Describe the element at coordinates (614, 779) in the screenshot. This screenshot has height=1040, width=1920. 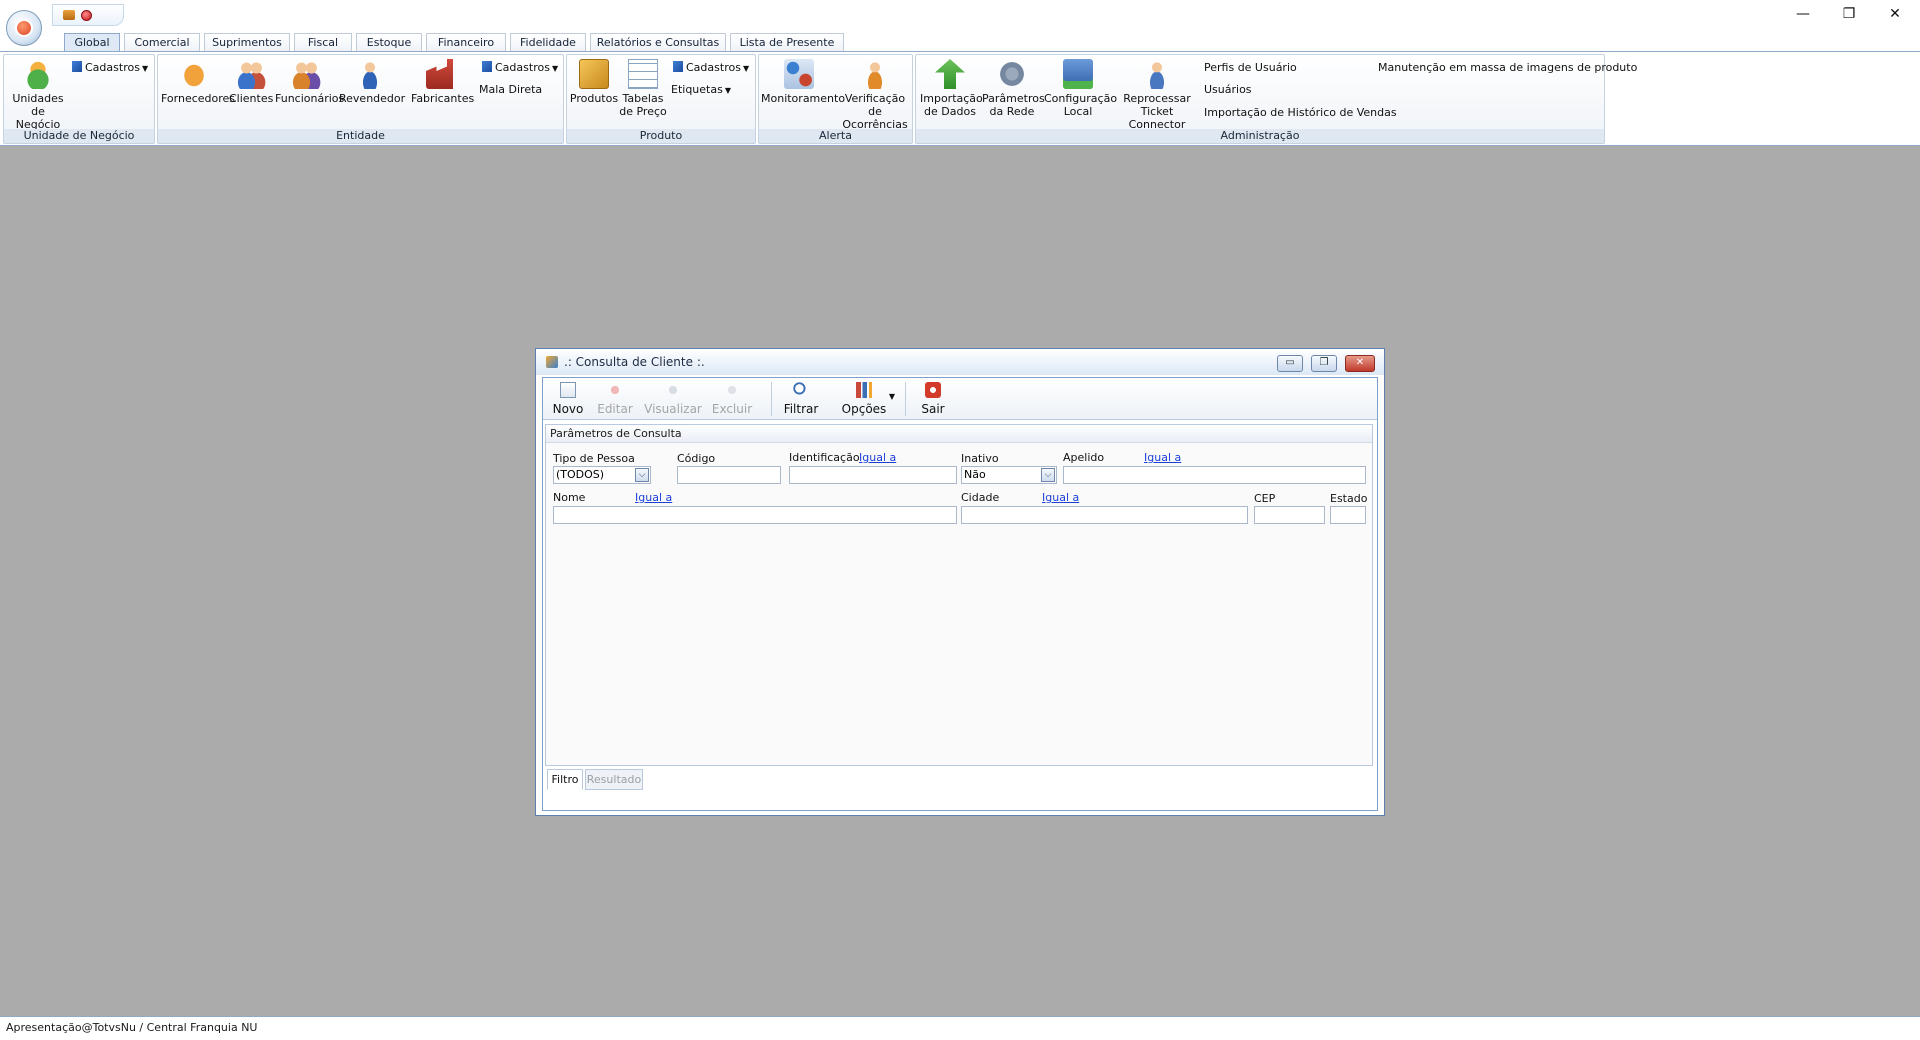
I see `tab-resultado: Resultado` at that location.